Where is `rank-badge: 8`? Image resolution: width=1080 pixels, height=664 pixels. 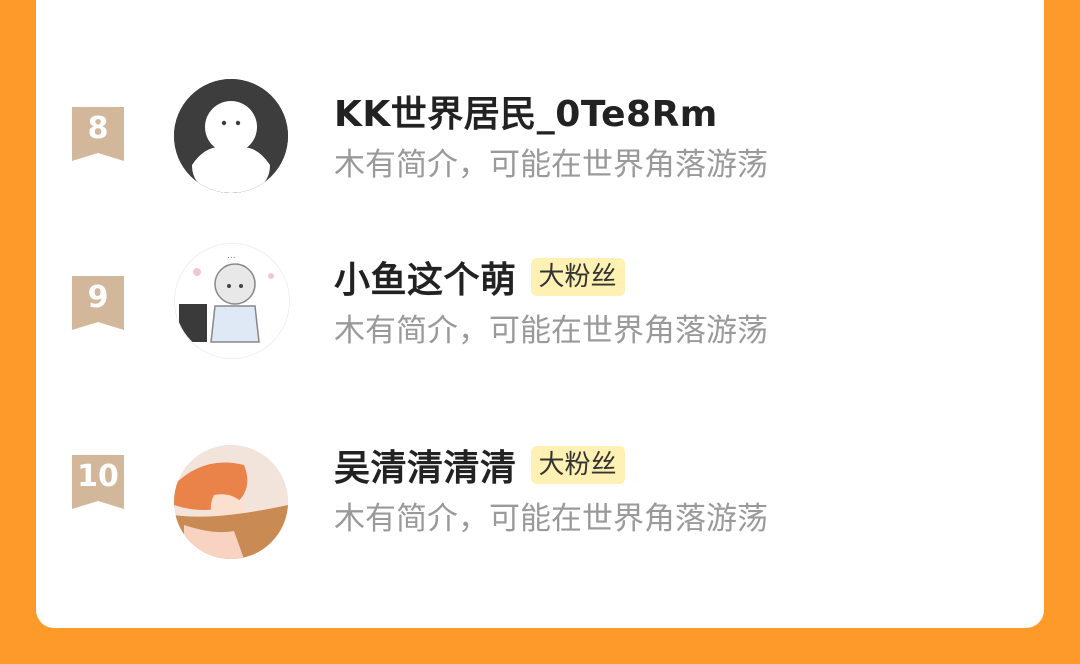 rank-badge: 8 is located at coordinates (98, 134).